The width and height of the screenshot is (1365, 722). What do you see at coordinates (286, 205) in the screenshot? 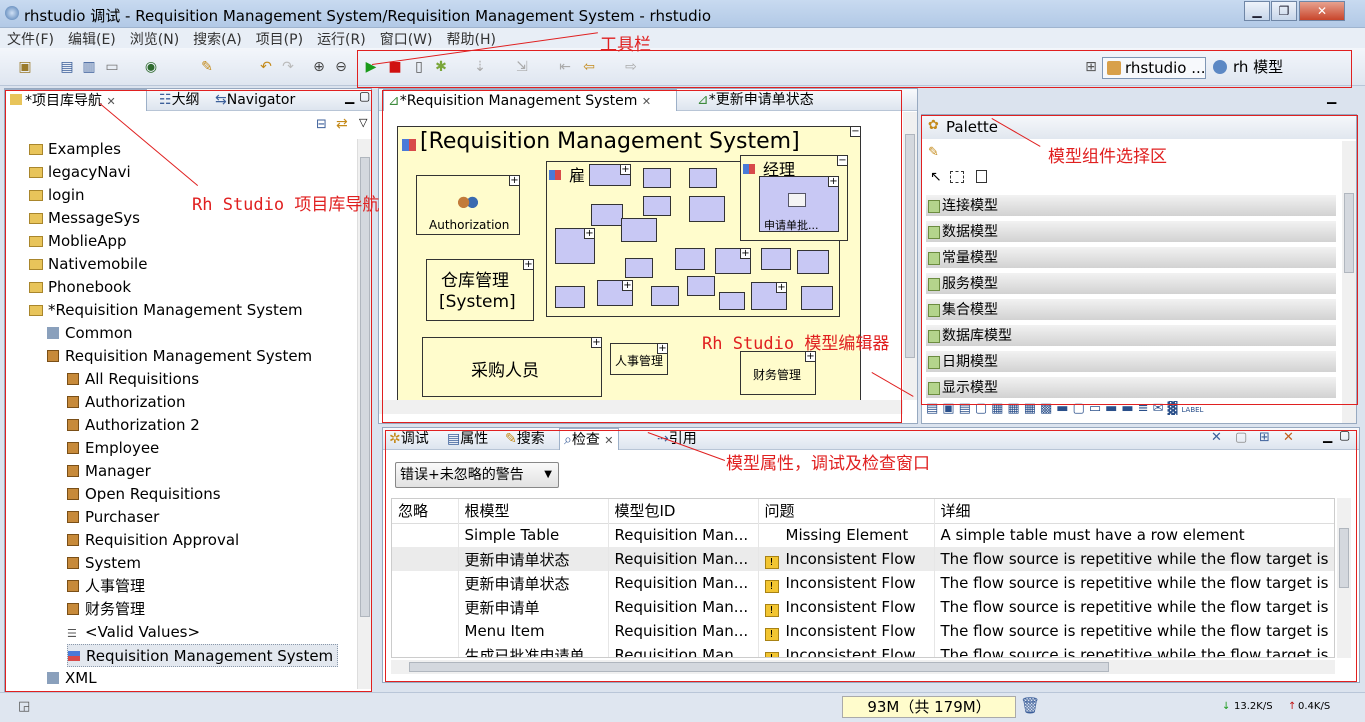
I see `annotation-navigator: Rh Studio 项目库导航` at bounding box center [286, 205].